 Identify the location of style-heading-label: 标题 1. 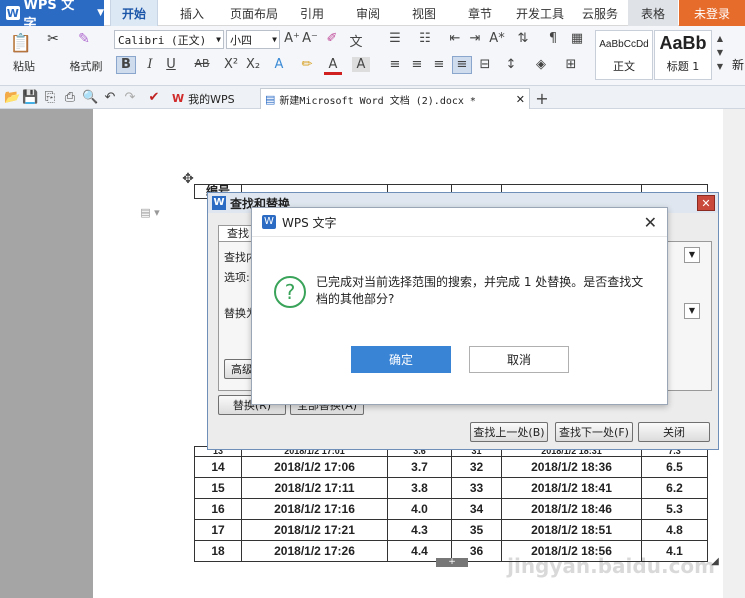
(683, 66).